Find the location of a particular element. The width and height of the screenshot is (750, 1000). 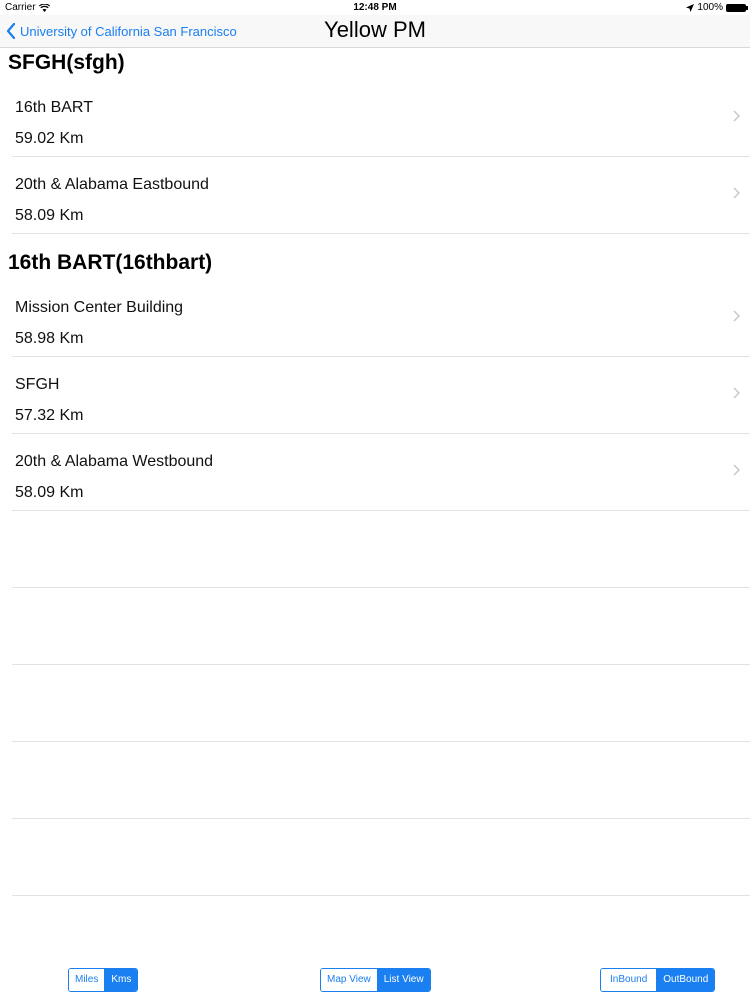

list-item: 20th & Alabama Westbound 58.09 Km is located at coordinates (381, 472).